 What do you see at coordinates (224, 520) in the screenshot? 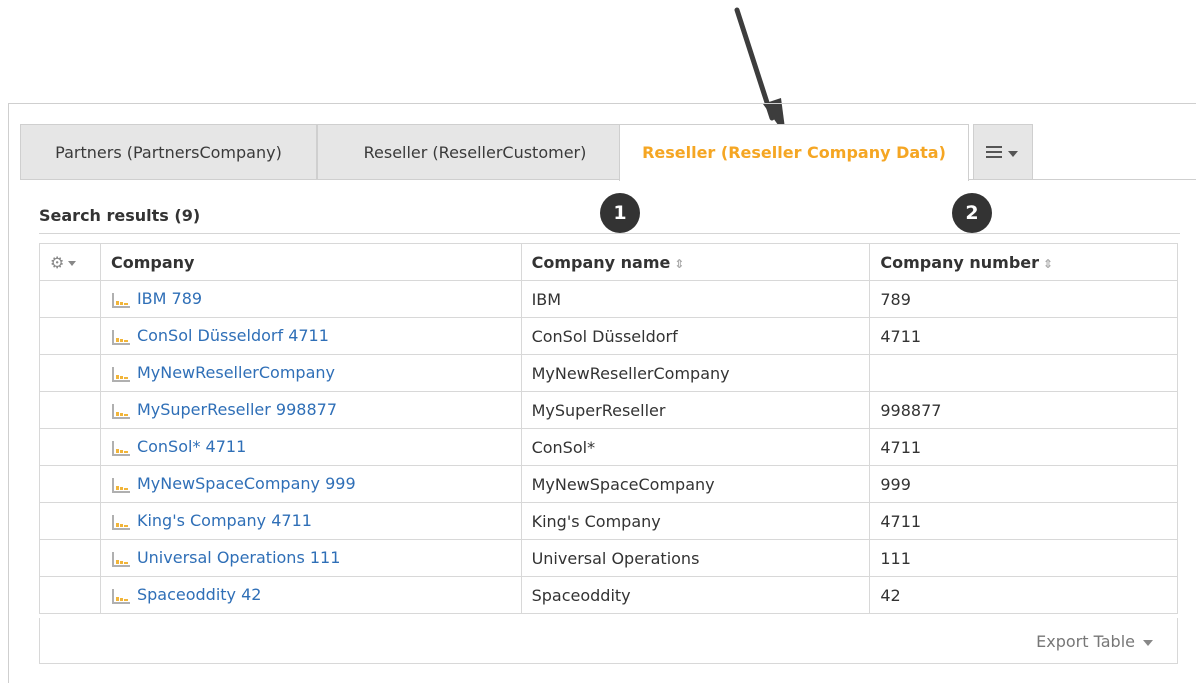
I see `company-link: King's Company 4711` at bounding box center [224, 520].